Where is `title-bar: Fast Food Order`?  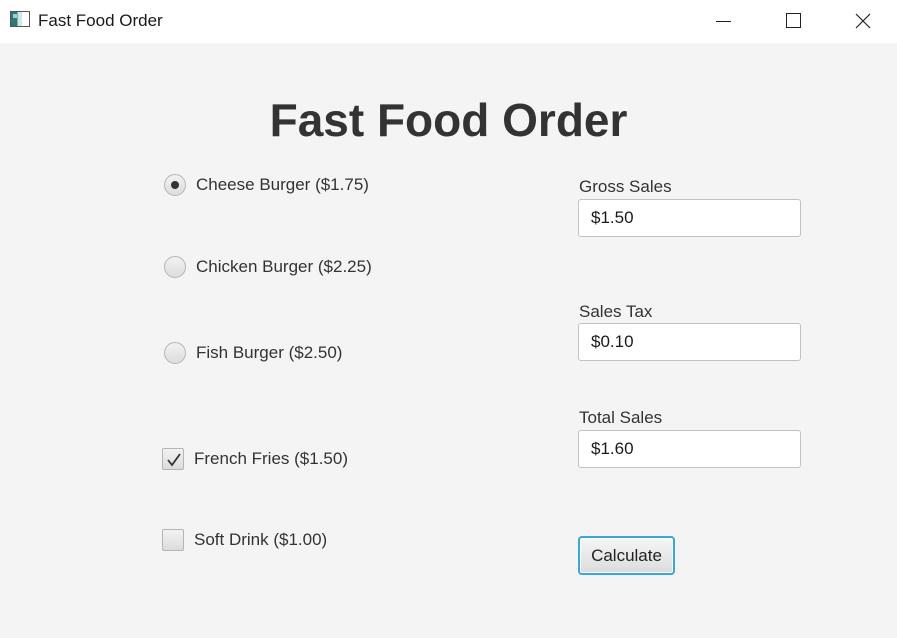 title-bar: Fast Food Order is located at coordinates (448, 21).